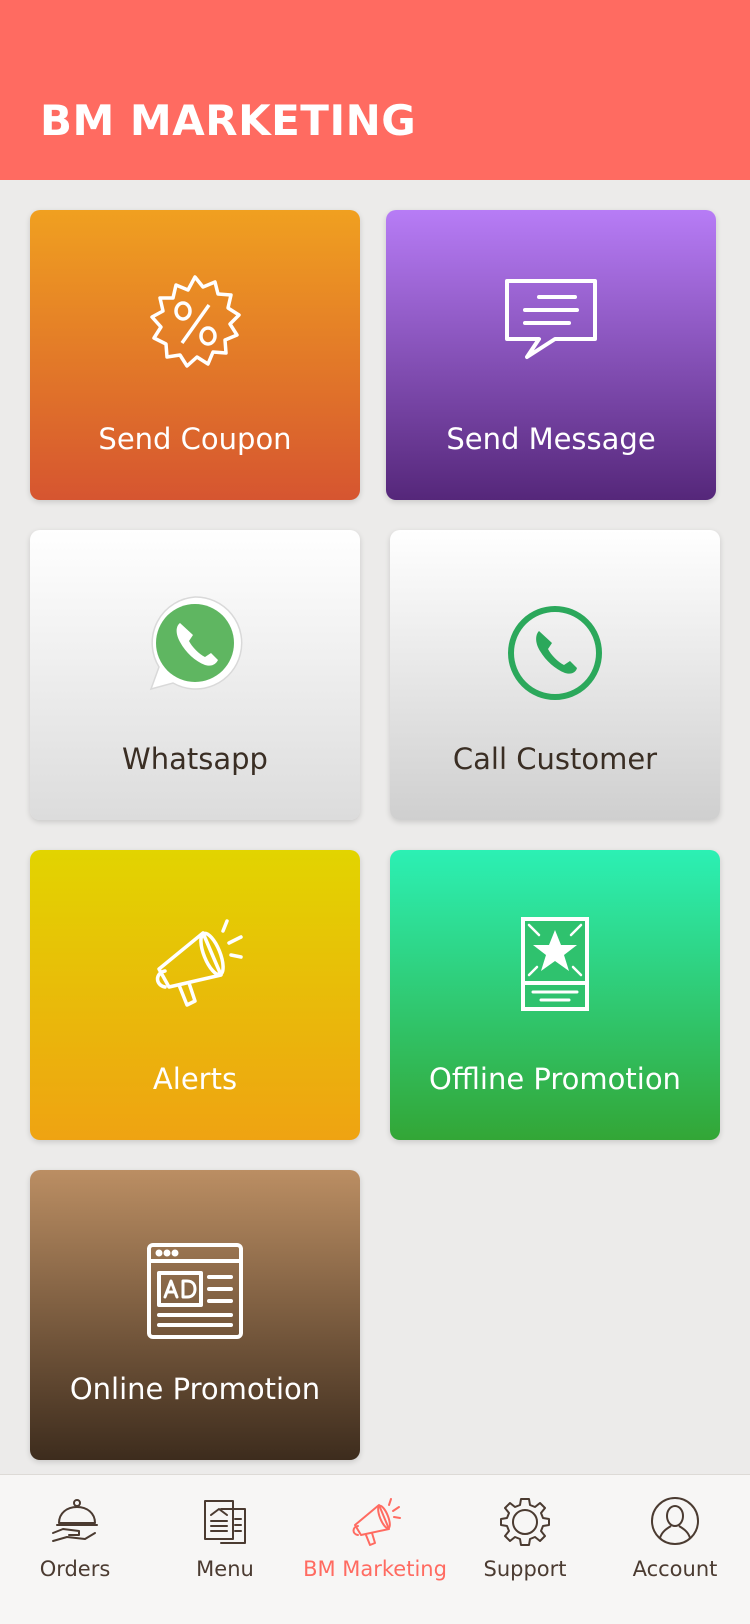 The image size is (750, 1624). What do you see at coordinates (525, 1549) in the screenshot?
I see `nav-support: Support` at bounding box center [525, 1549].